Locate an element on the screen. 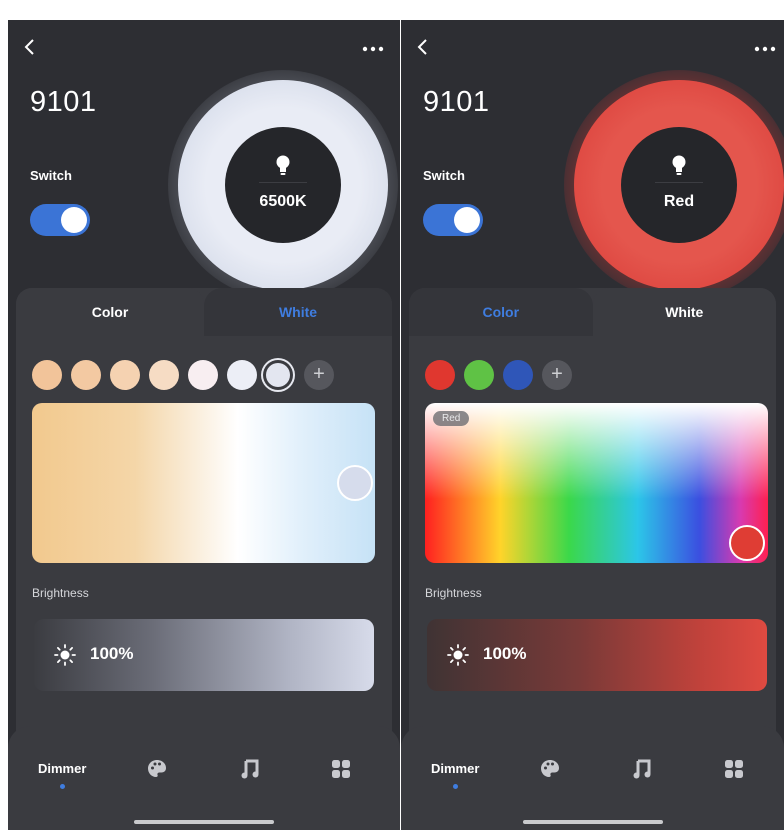 The width and height of the screenshot is (784, 830). swatch-green is located at coordinates (479, 375).